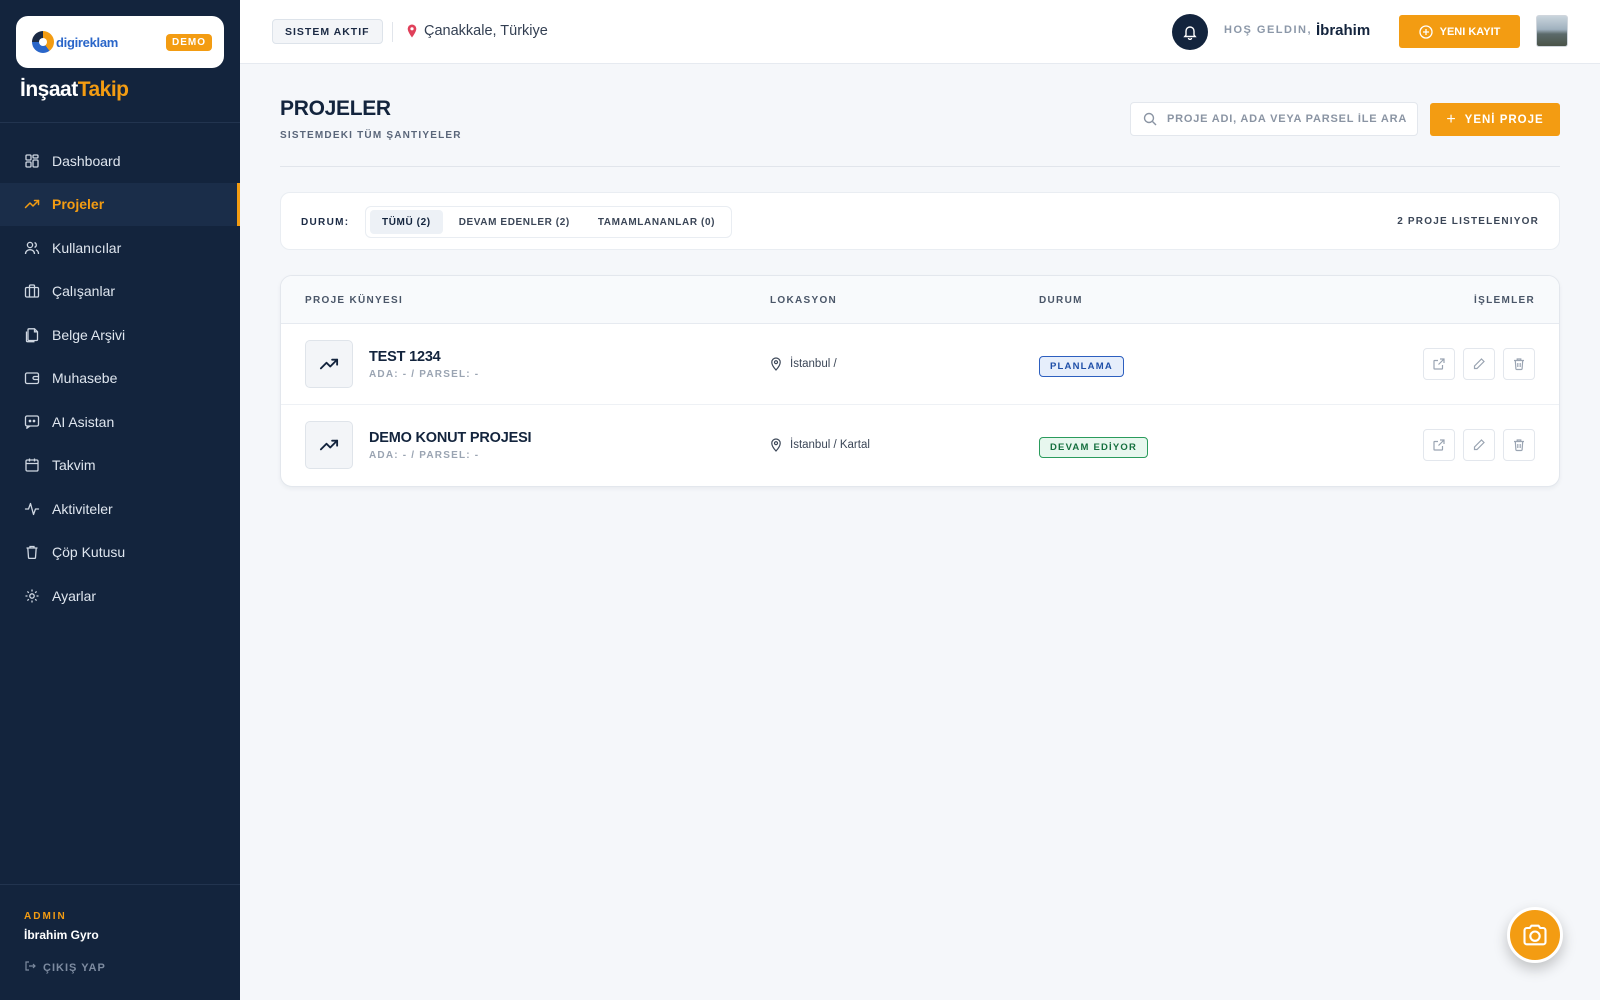 This screenshot has width=1600, height=1000. Describe the element at coordinates (329, 364) in the screenshot. I see `project-icon` at that location.